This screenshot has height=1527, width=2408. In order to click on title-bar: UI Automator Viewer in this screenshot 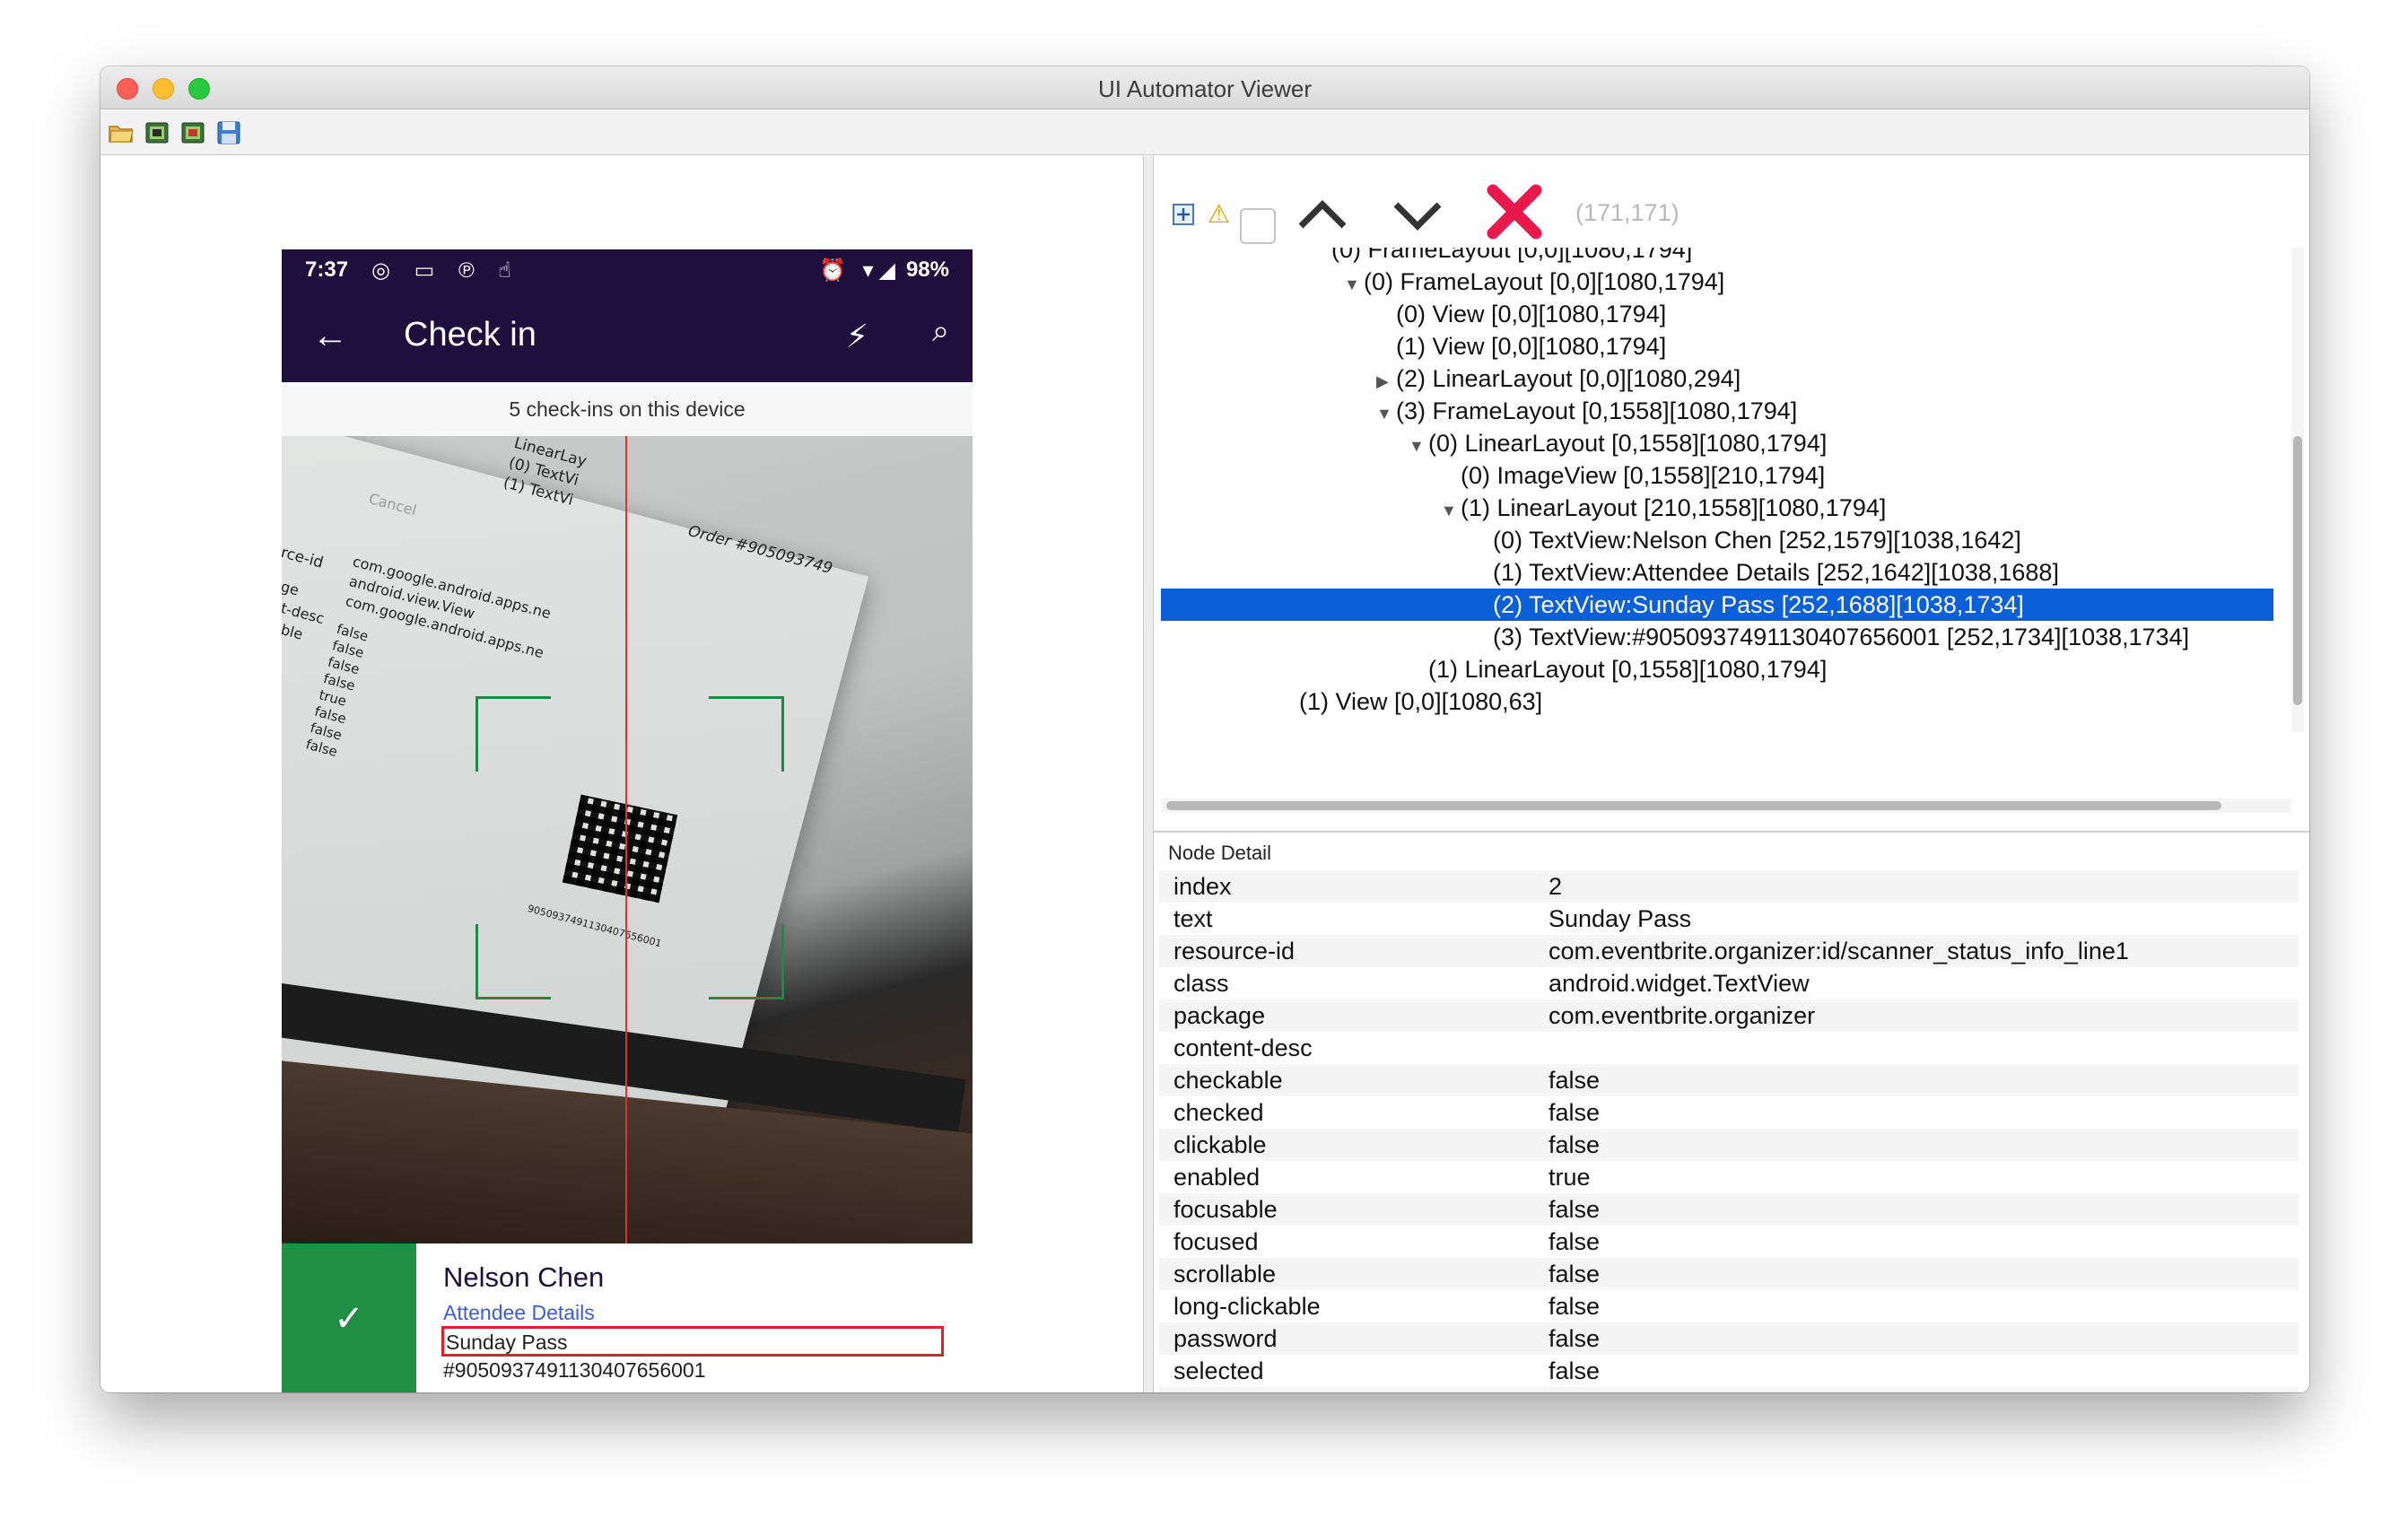, I will do `click(1204, 87)`.